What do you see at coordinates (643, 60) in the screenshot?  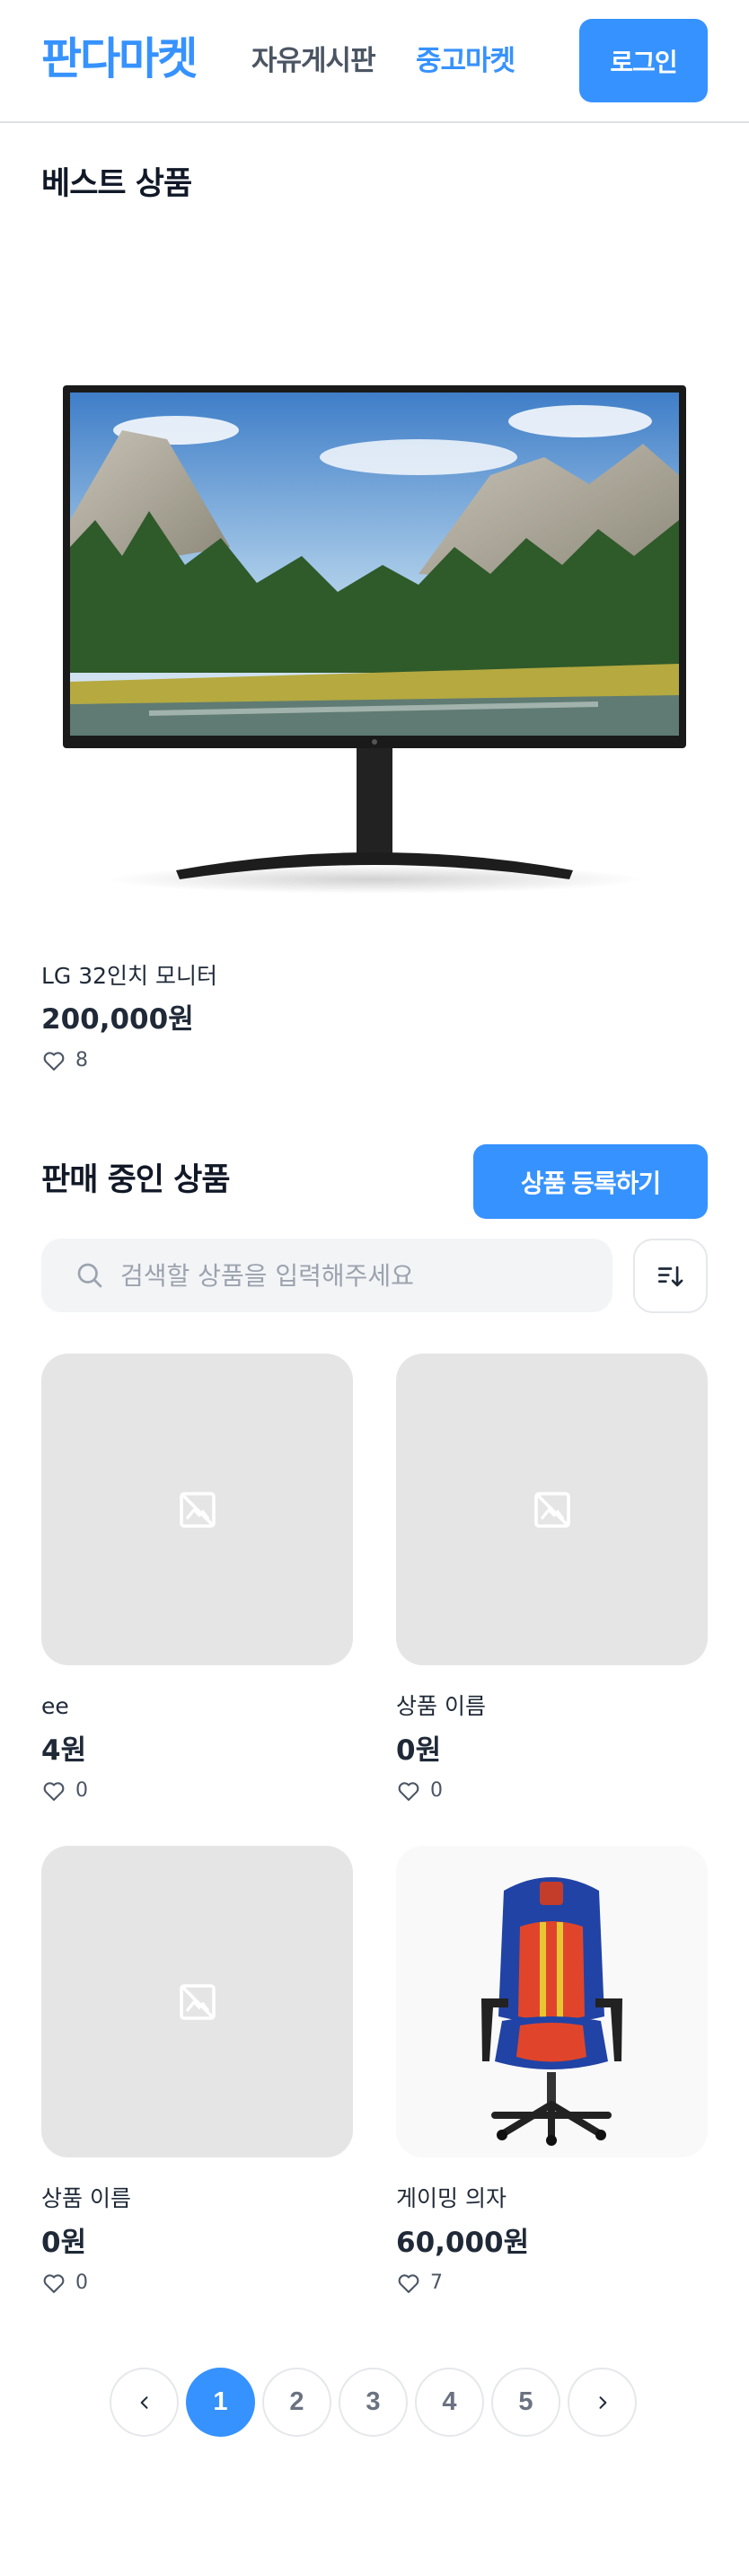 I see `login-button: 로그인` at bounding box center [643, 60].